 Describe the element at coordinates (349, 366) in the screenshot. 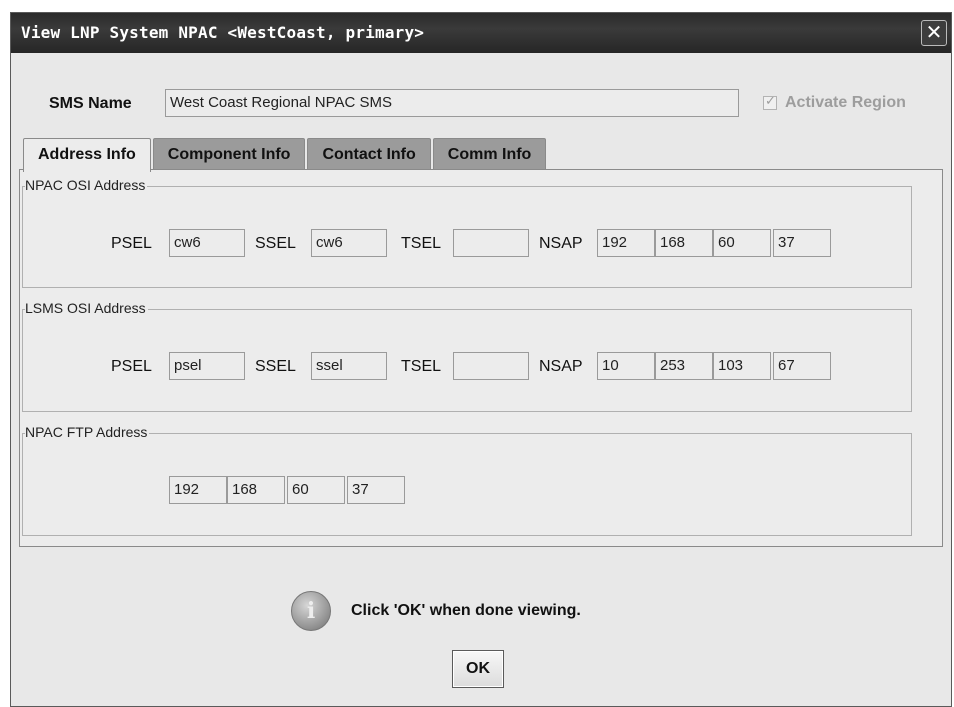

I see `lsms-ssel-field: ssel` at that location.